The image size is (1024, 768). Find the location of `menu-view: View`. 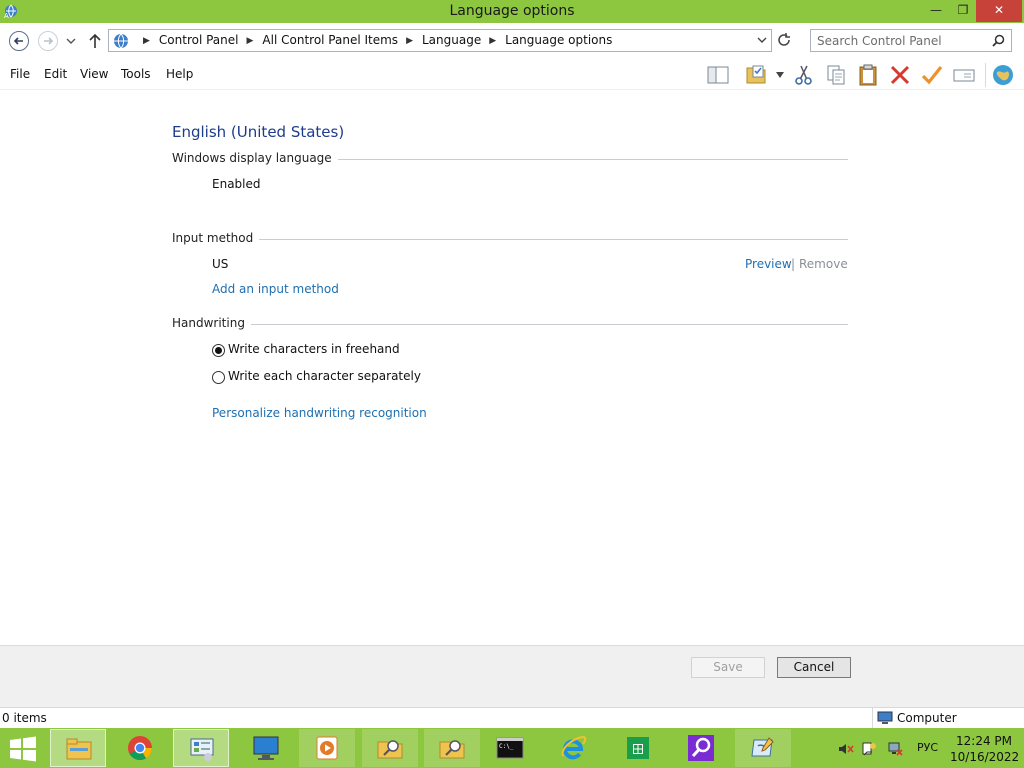

menu-view: View is located at coordinates (94, 74).